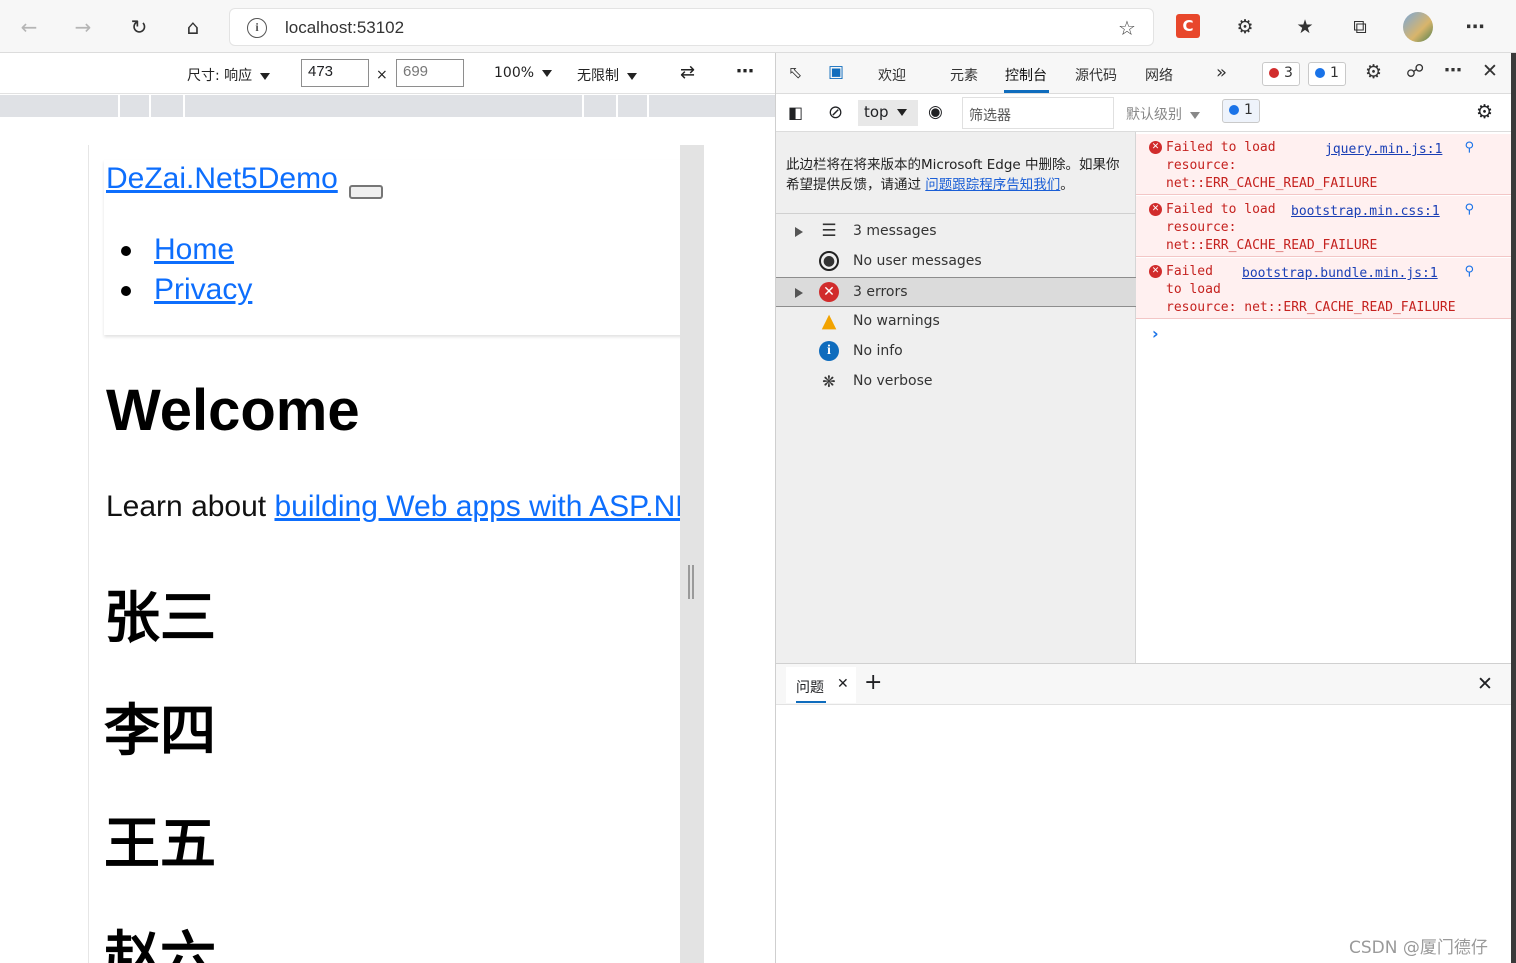 The image size is (1516, 963). Describe the element at coordinates (1383, 150) in the screenshot. I see `source-link: jquery.min.js:1` at that location.